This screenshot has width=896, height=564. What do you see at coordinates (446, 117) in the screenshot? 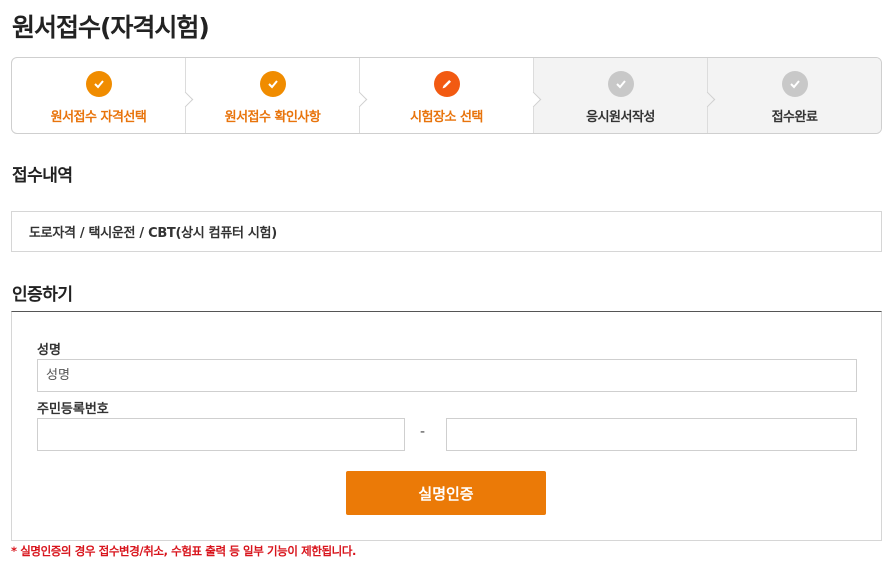
I see `step-label: 시험장소 선택` at bounding box center [446, 117].